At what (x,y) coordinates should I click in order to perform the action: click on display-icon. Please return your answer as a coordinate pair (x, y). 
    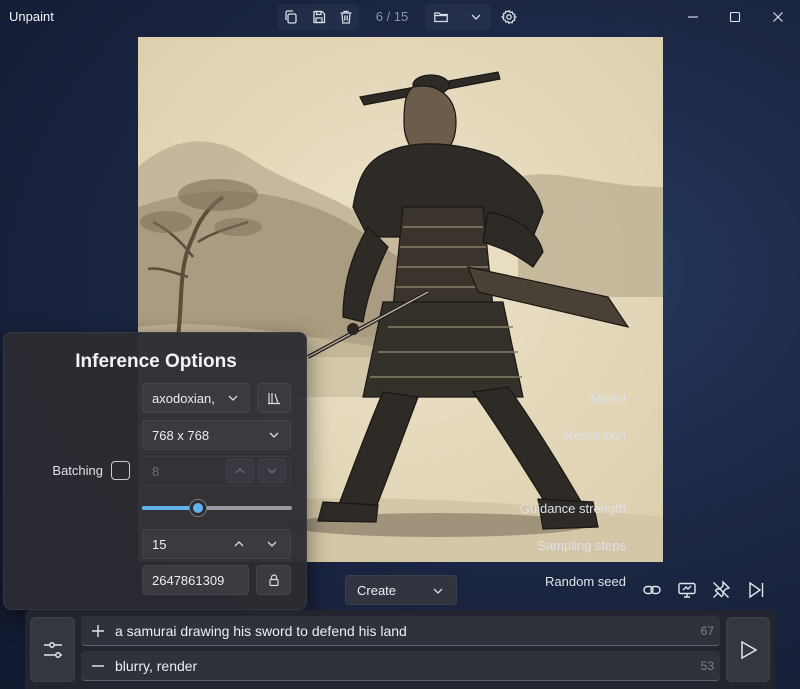
    Looking at the image, I should click on (687, 590).